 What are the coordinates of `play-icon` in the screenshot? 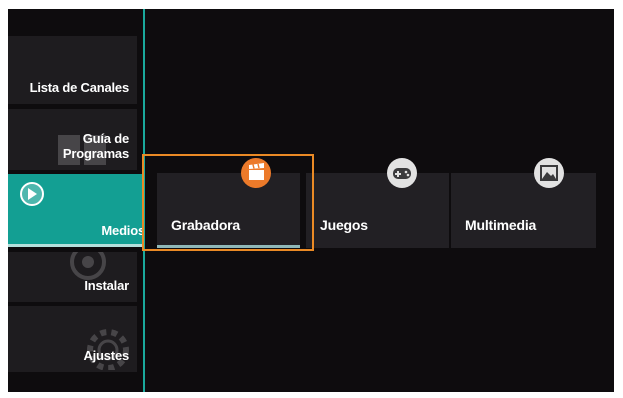 It's located at (32, 194).